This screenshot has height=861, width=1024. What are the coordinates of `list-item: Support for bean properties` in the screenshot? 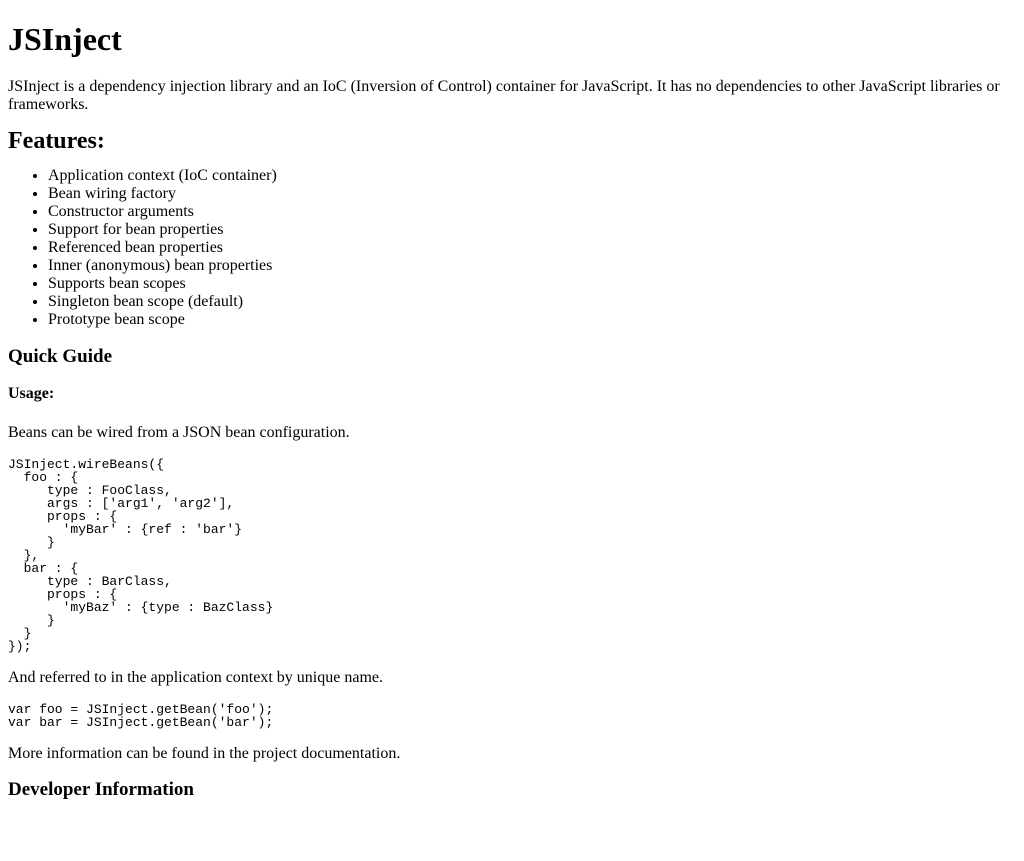 It's located at (532, 230).